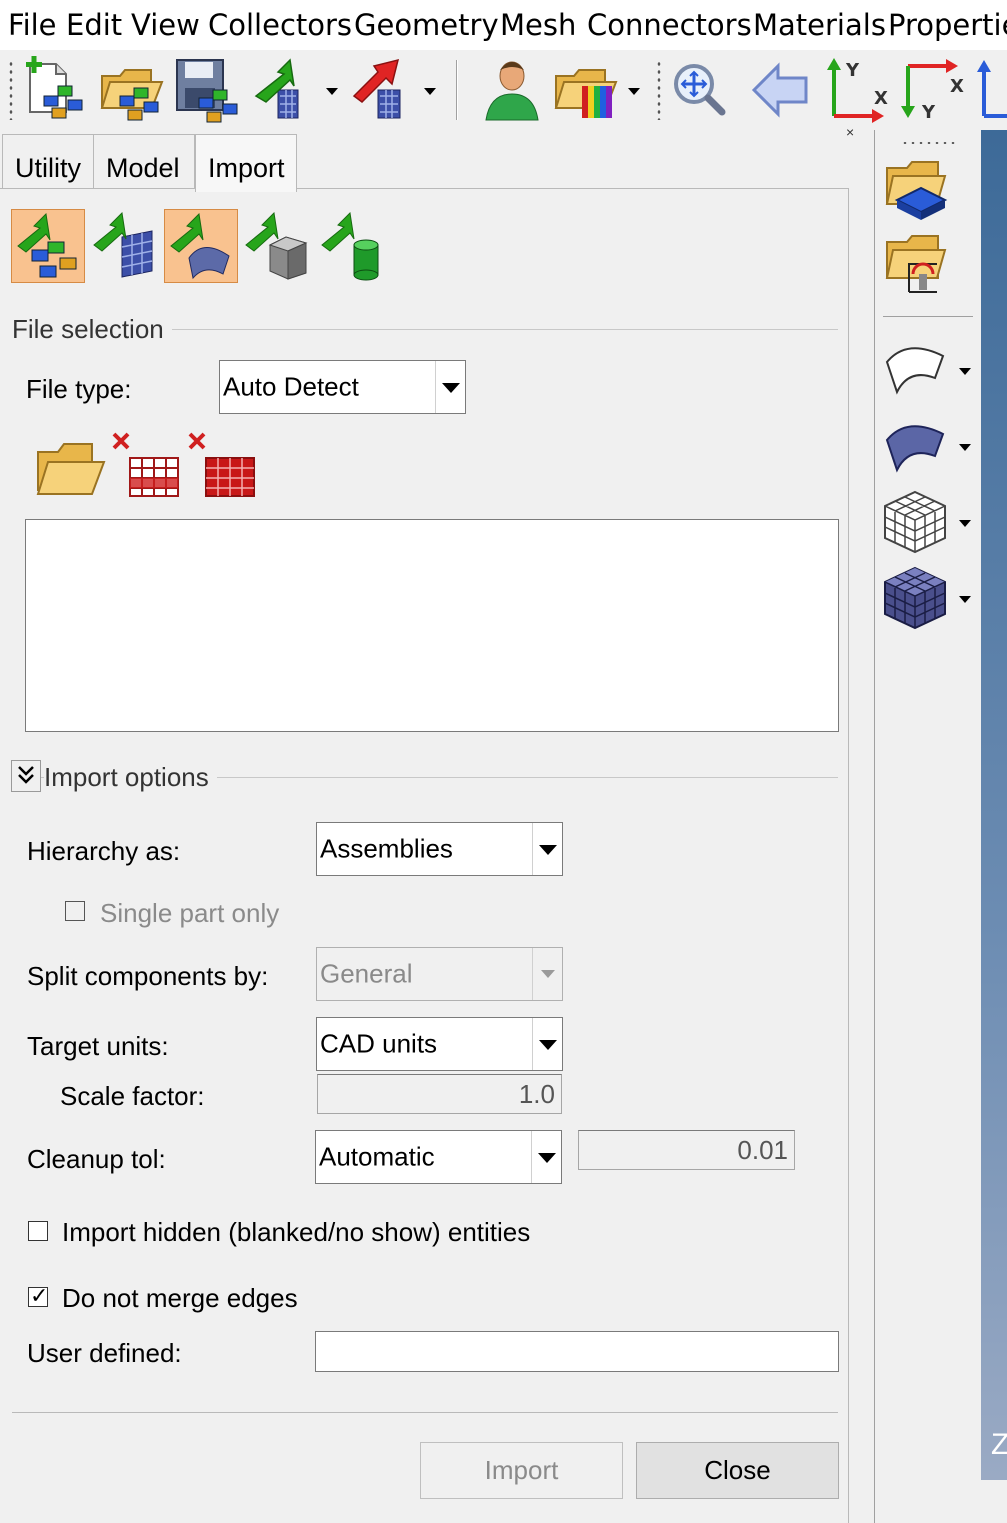 The image size is (1007, 1523). Describe the element at coordinates (919, 190) in the screenshot. I see `folder-component-icon` at that location.